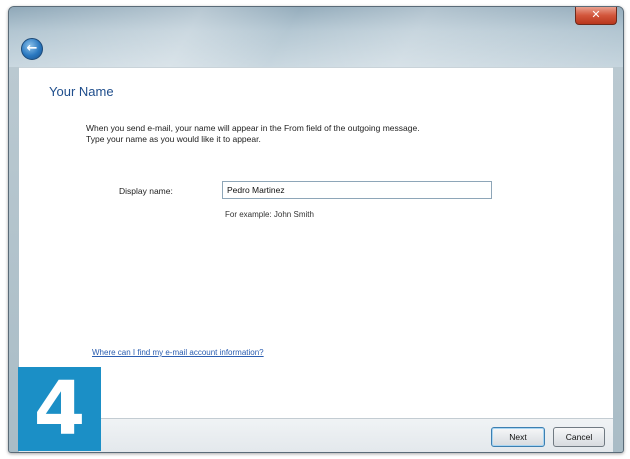  What do you see at coordinates (579, 437) in the screenshot?
I see `cancel-button: Cancel` at bounding box center [579, 437].